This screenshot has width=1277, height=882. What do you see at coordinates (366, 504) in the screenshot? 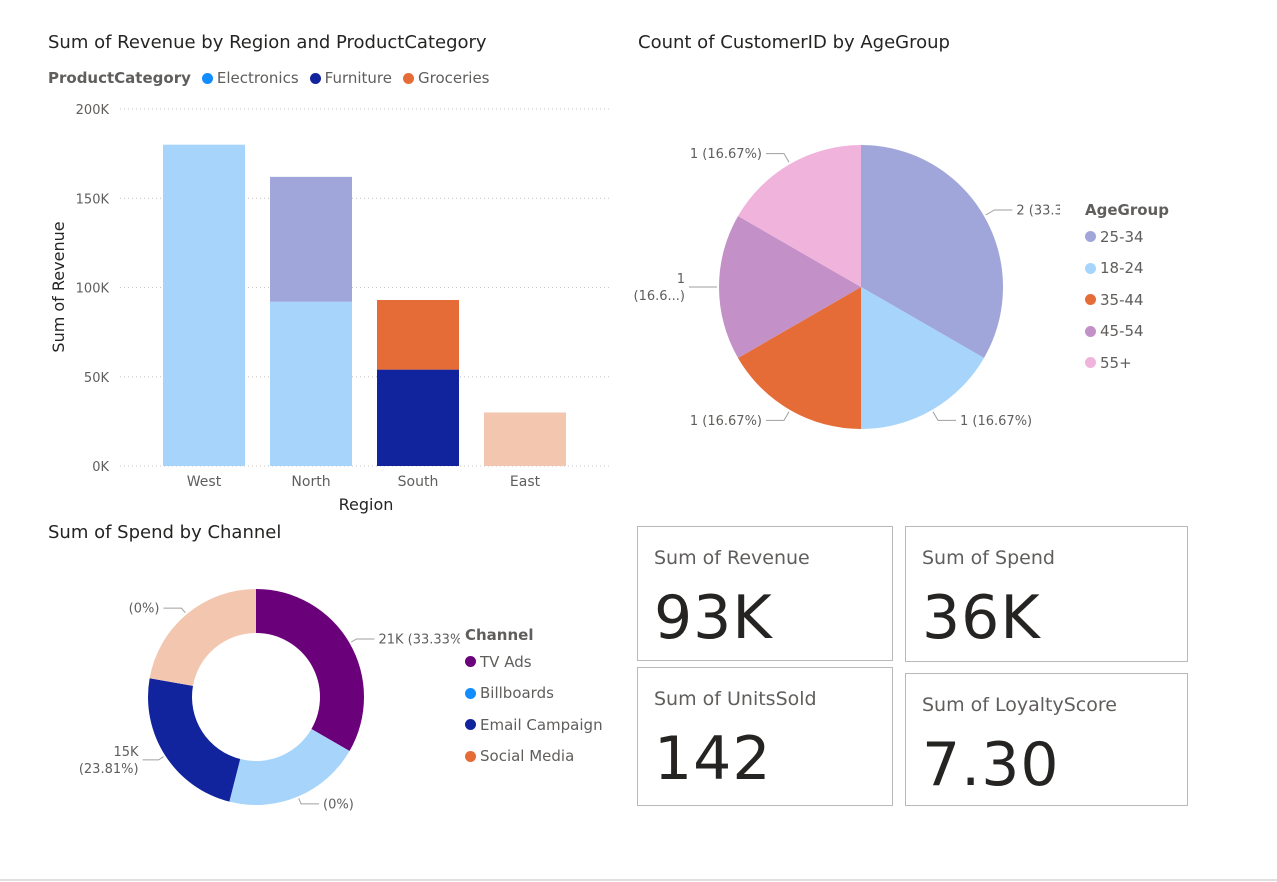
I see `x-axis-title: Region` at bounding box center [366, 504].